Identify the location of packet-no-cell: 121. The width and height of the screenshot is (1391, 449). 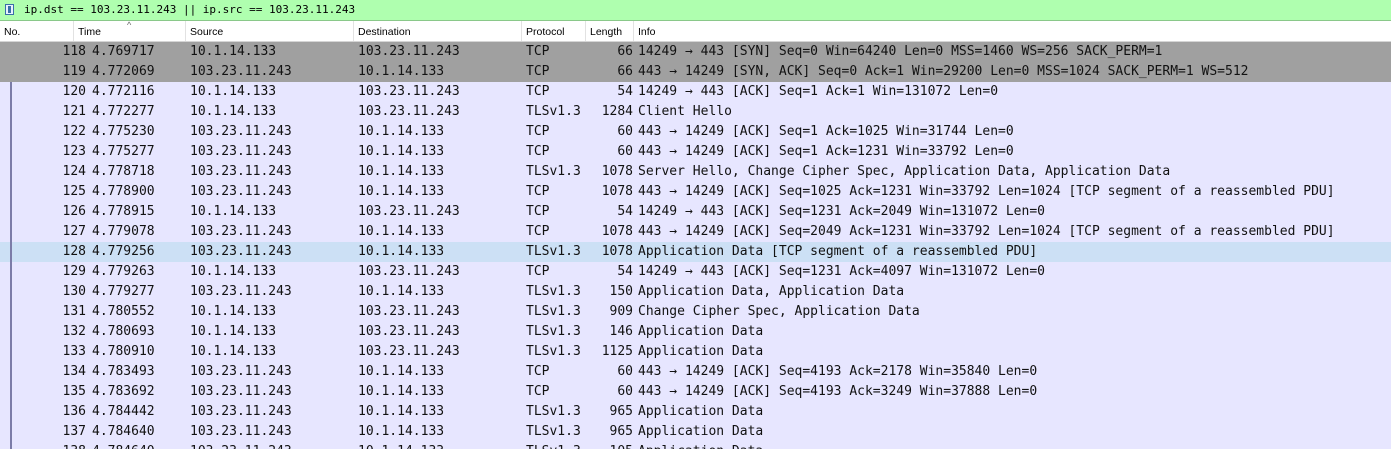
(74, 111).